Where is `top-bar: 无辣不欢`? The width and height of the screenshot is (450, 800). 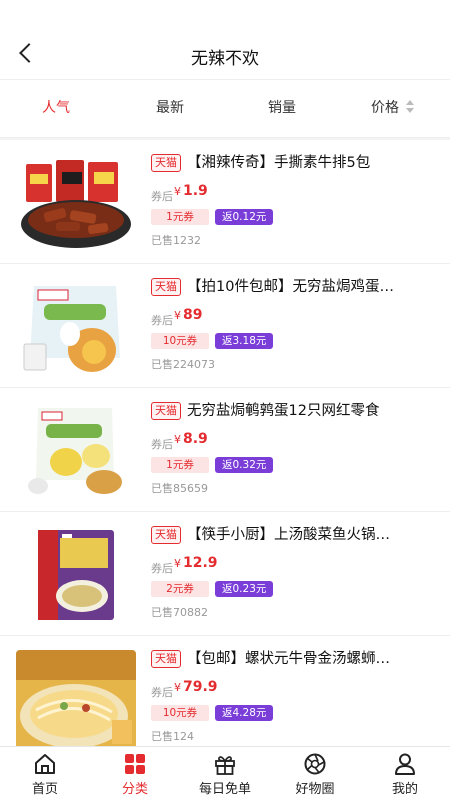 top-bar: 无辣不欢 is located at coordinates (225, 40).